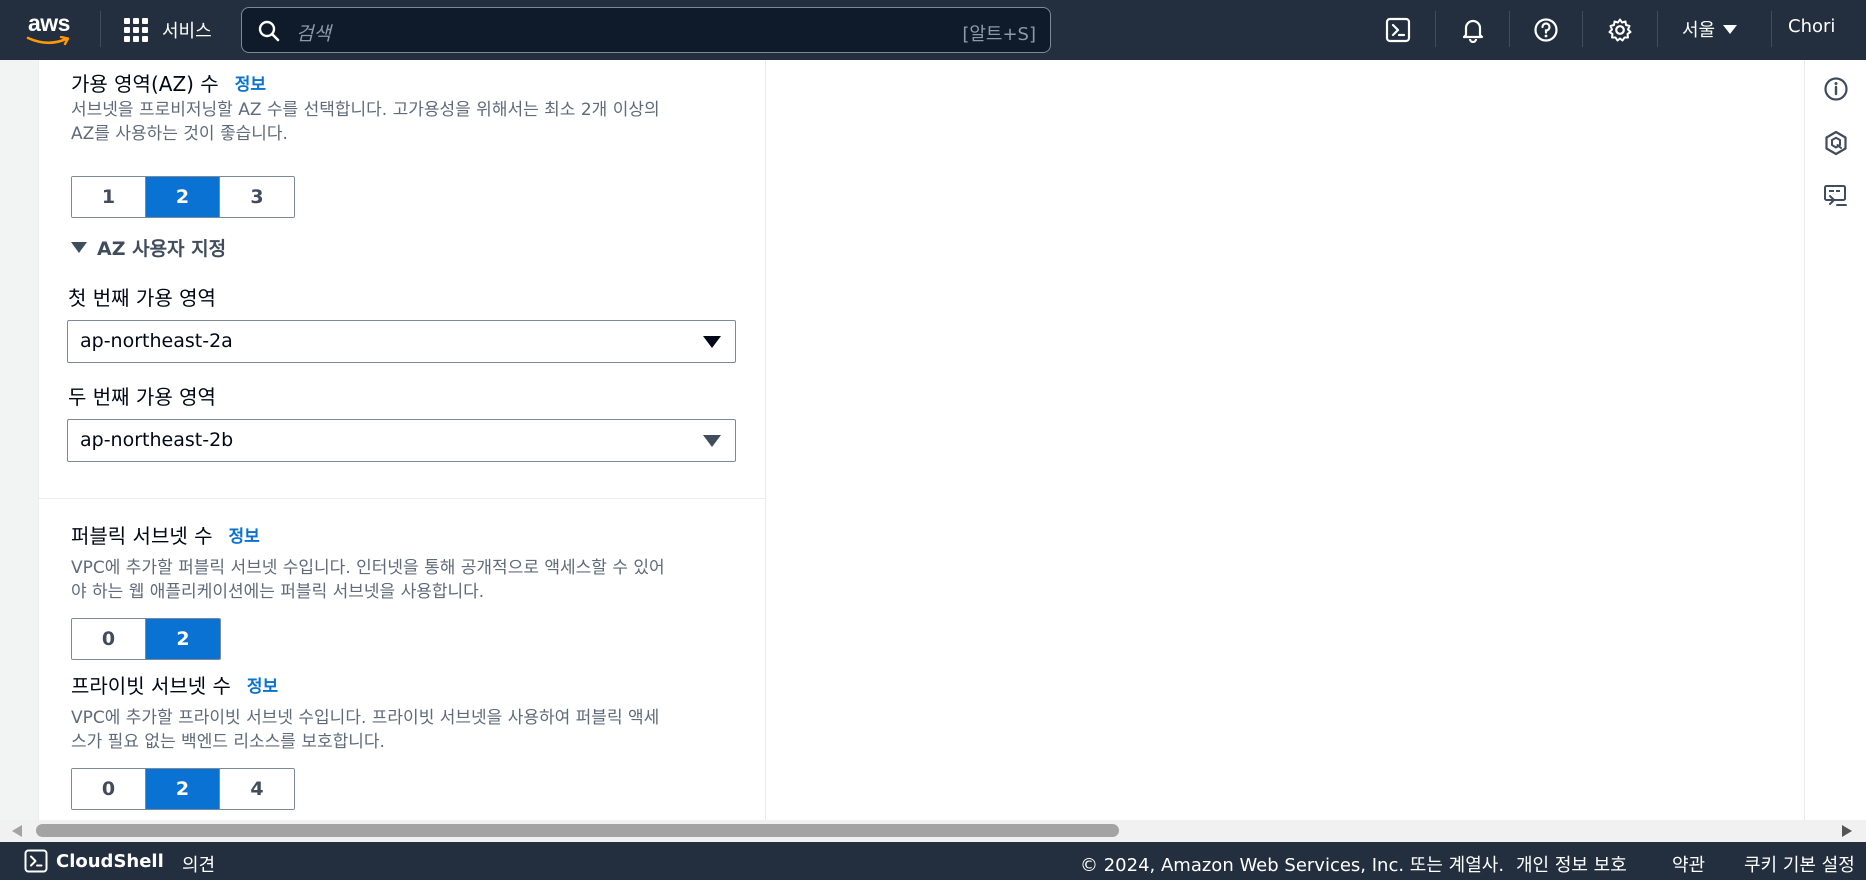 Image resolution: width=1866 pixels, height=880 pixels. Describe the element at coordinates (156, 341) in the screenshot. I see `first-az-value: ap-northeast-2a` at that location.